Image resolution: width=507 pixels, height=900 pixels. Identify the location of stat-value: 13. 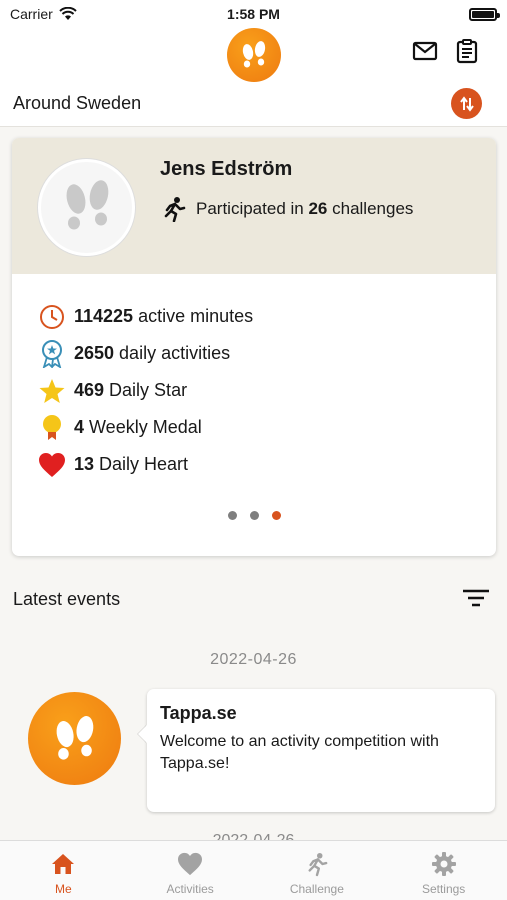
(84, 464).